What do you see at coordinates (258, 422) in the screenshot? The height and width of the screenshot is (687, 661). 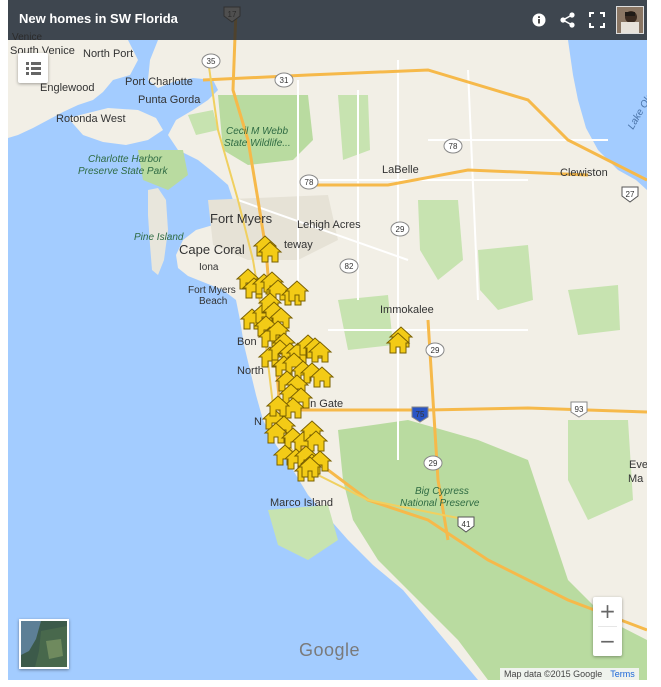 I see `place-naples: N` at bounding box center [258, 422].